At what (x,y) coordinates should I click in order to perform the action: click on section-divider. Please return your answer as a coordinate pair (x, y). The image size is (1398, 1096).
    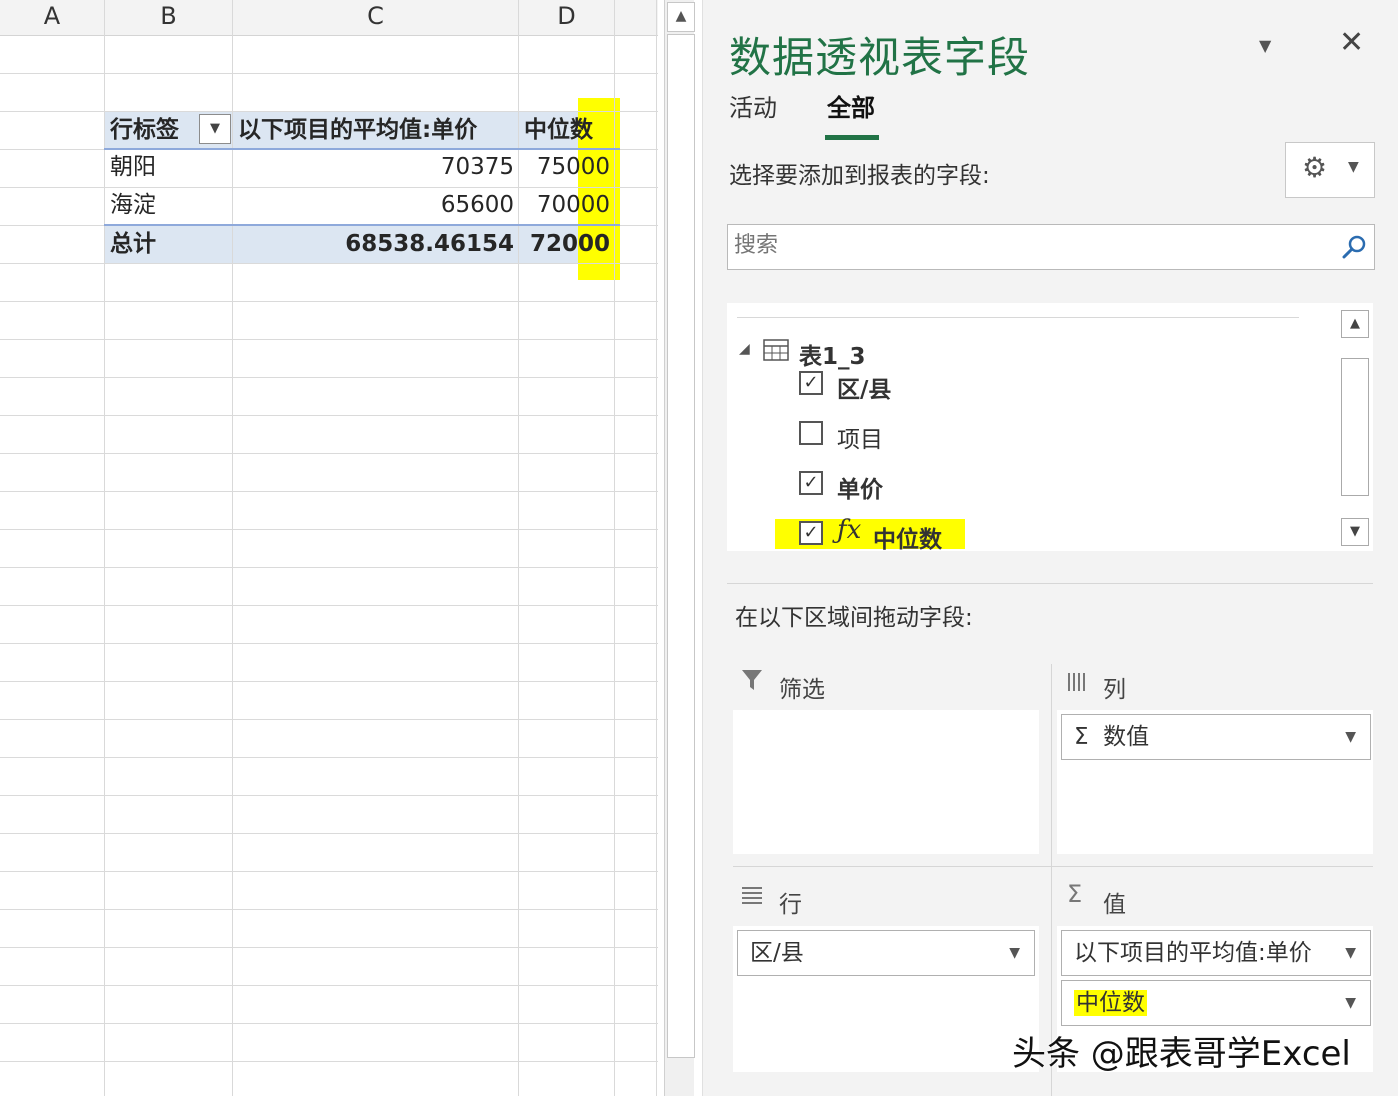
    Looking at the image, I should click on (1050, 583).